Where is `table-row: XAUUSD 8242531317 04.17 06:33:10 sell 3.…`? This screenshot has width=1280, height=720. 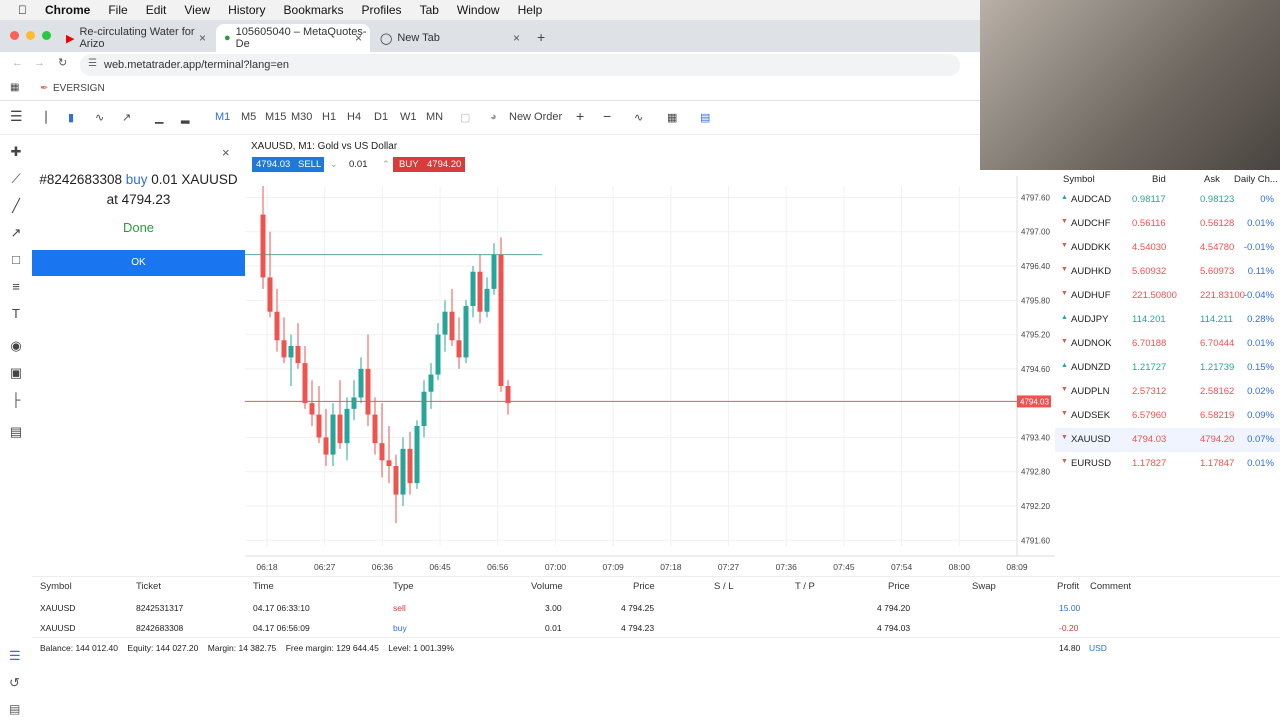 table-row: XAUUSD 8242531317 04.17 06:33:10 sell 3.… is located at coordinates (656, 607).